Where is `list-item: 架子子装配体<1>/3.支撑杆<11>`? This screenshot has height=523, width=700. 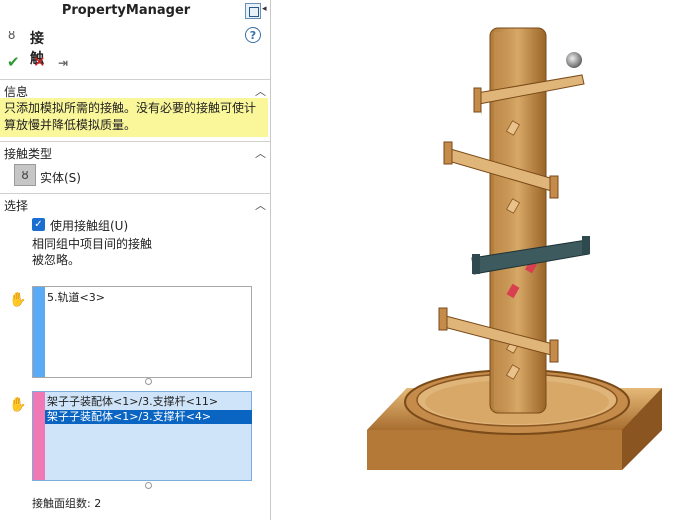 list-item: 架子子装配体<1>/3.支撑杆<11> is located at coordinates (132, 402).